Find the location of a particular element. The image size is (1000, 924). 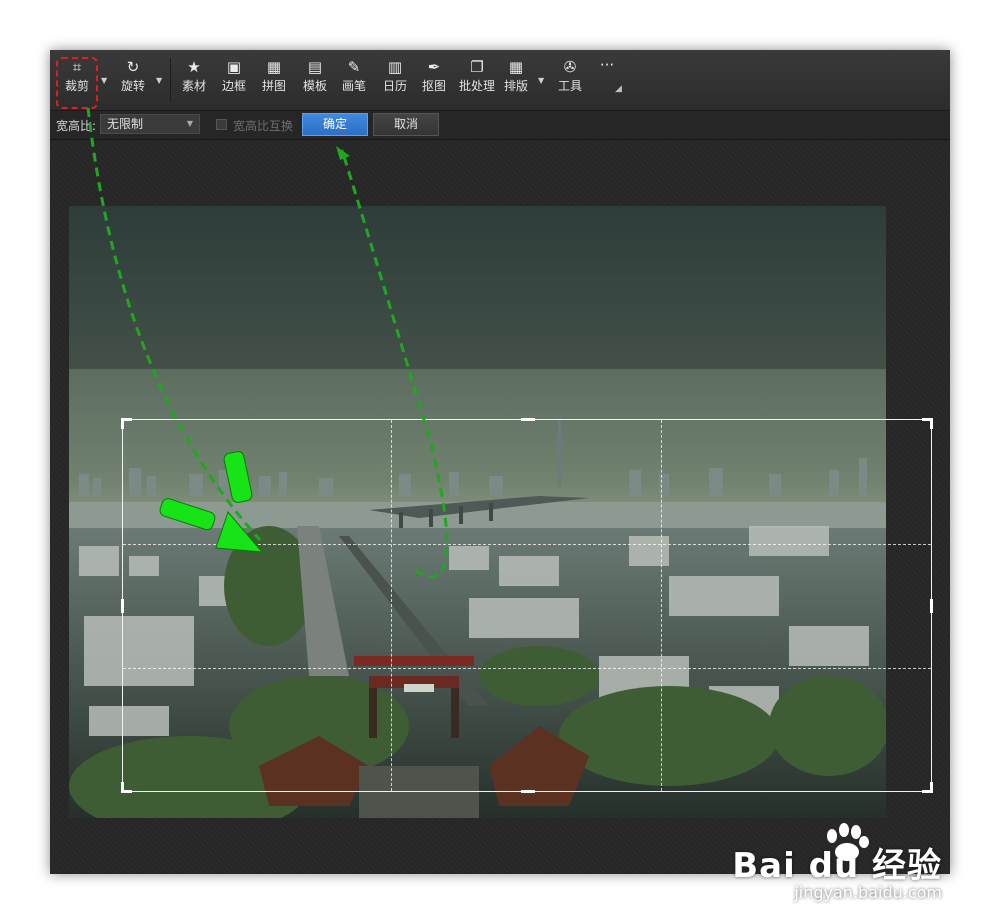

toolbar-cutout-button: ✒ 抠图 is located at coordinates (434, 80).